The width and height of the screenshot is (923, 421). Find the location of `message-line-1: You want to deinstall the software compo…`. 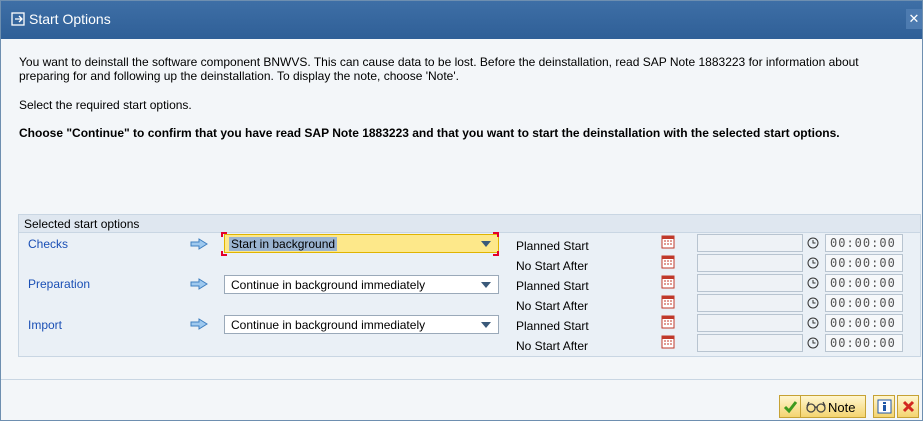

message-line-1: You want to deinstall the software compo… is located at coordinates (439, 62).